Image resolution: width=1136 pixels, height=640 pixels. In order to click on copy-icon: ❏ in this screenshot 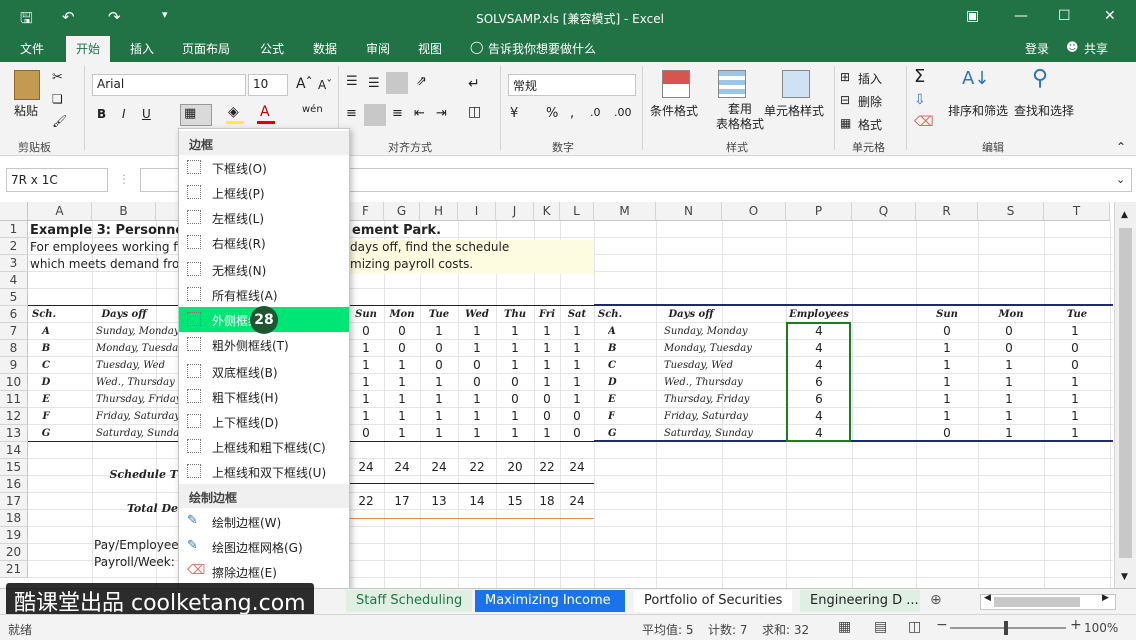, I will do `click(57, 99)`.